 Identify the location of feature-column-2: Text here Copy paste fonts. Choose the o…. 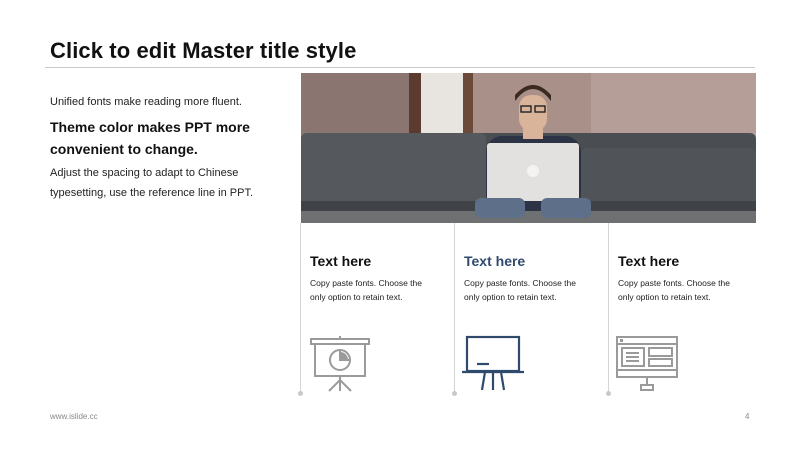
(529, 310).